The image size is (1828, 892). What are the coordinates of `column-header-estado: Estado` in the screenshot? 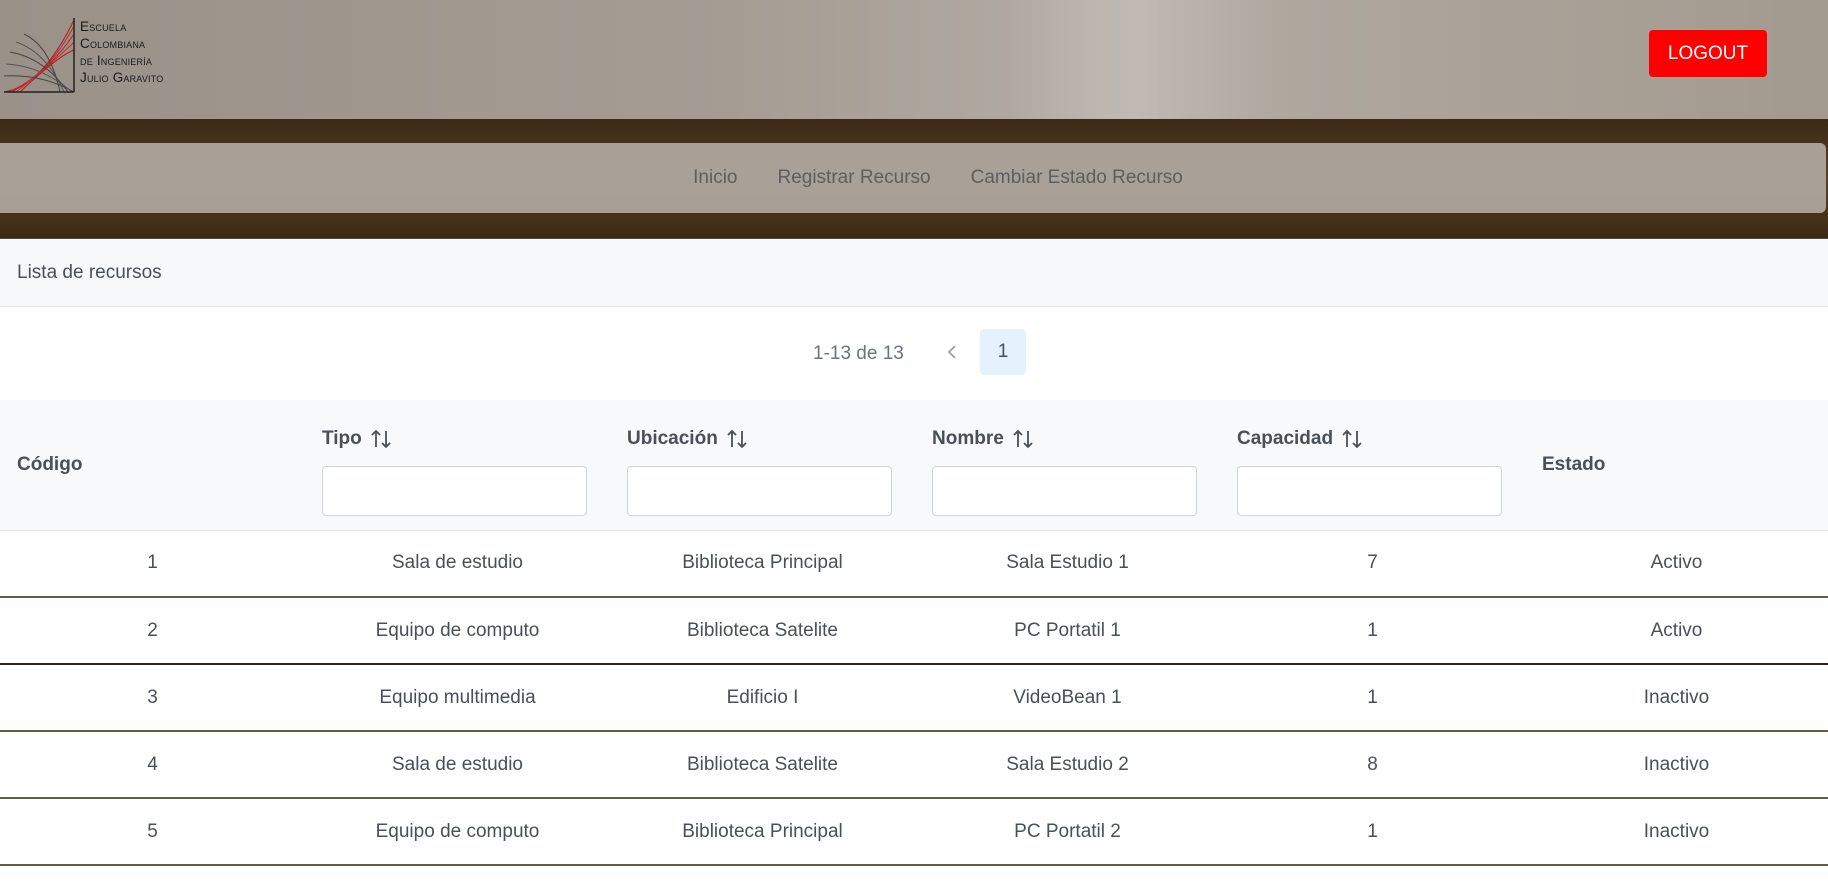 It's located at (1676, 465).